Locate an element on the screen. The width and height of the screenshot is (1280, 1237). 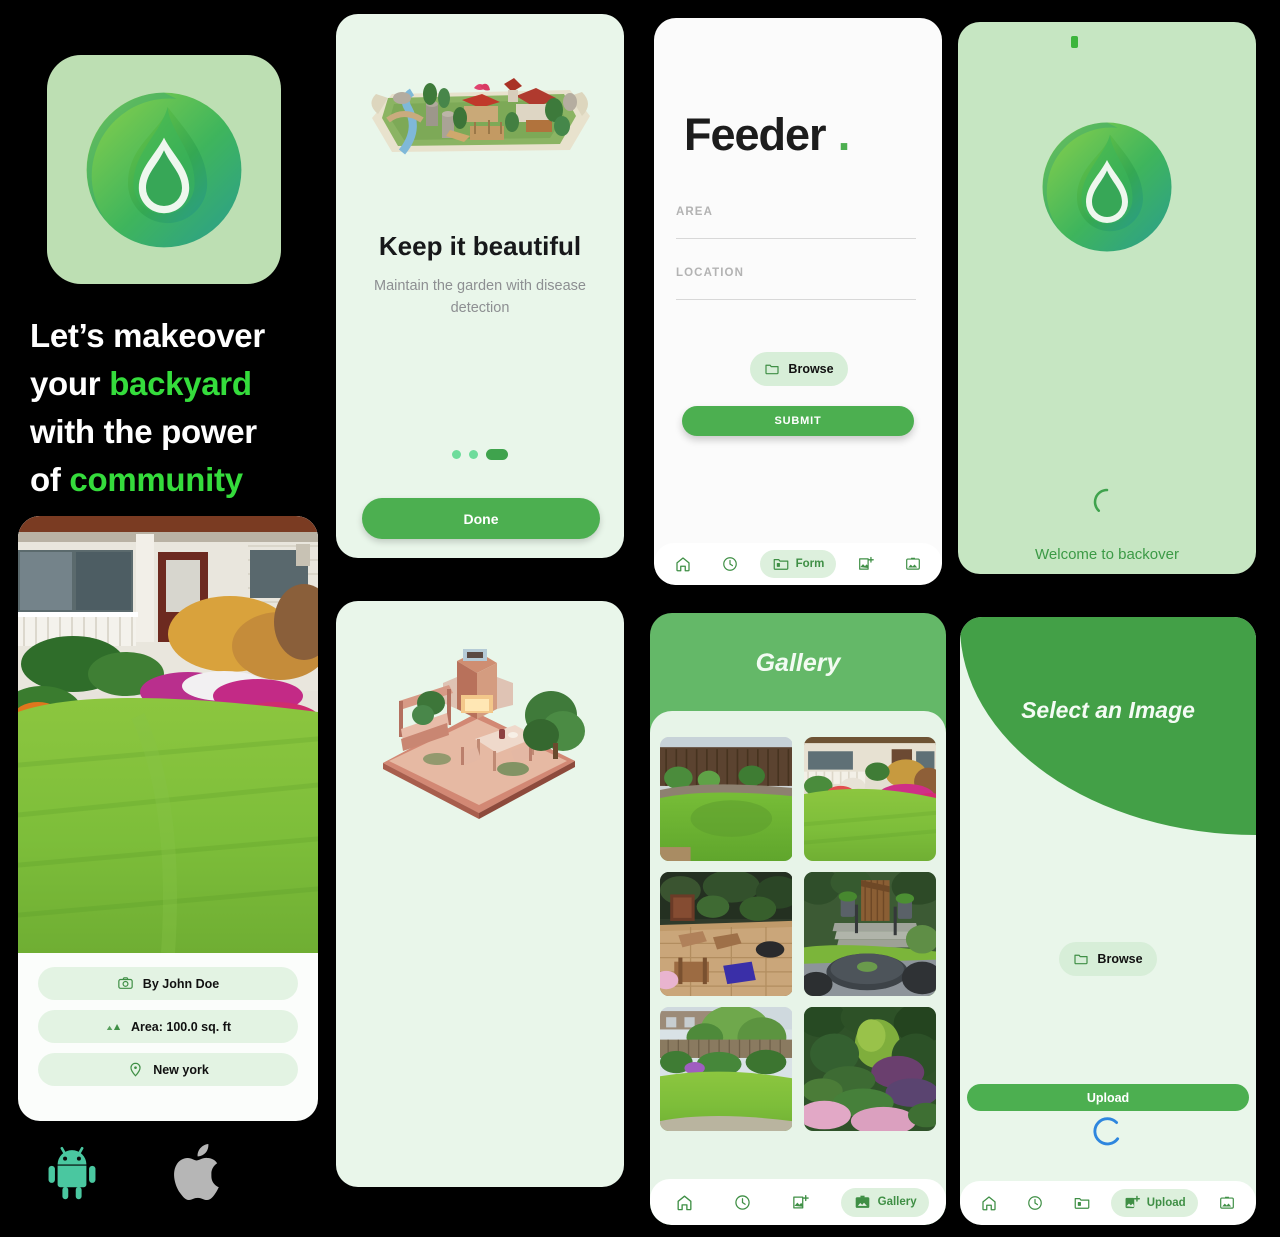
feeder-title-text: Feeder is located at coordinates (755, 134).